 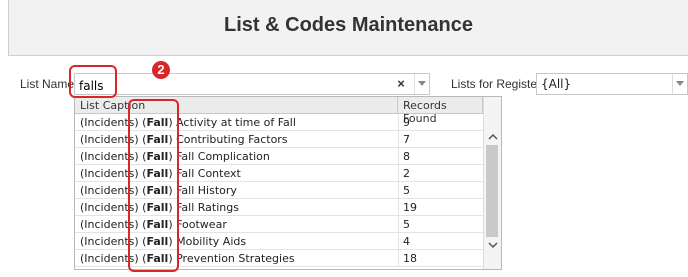 What do you see at coordinates (556, 84) in the screenshot?
I see `register-select-value: {All}` at bounding box center [556, 84].